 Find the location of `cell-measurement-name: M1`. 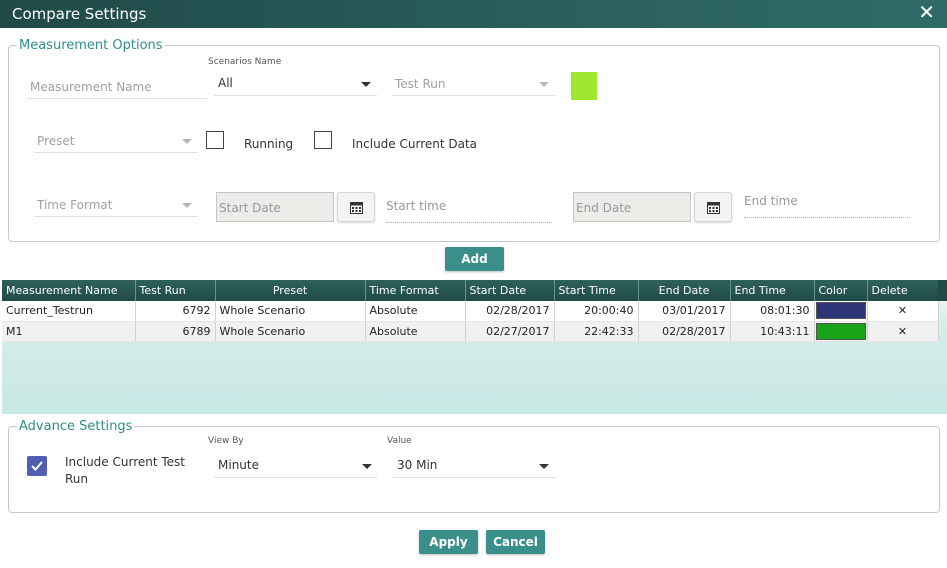

cell-measurement-name: M1 is located at coordinates (69, 331).